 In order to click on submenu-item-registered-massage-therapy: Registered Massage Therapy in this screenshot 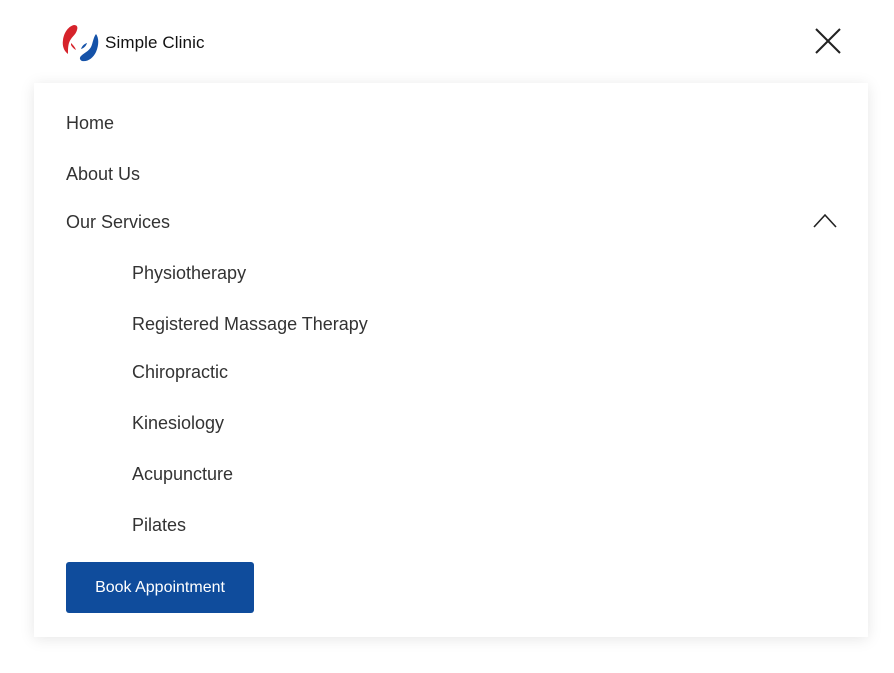, I will do `click(250, 324)`.